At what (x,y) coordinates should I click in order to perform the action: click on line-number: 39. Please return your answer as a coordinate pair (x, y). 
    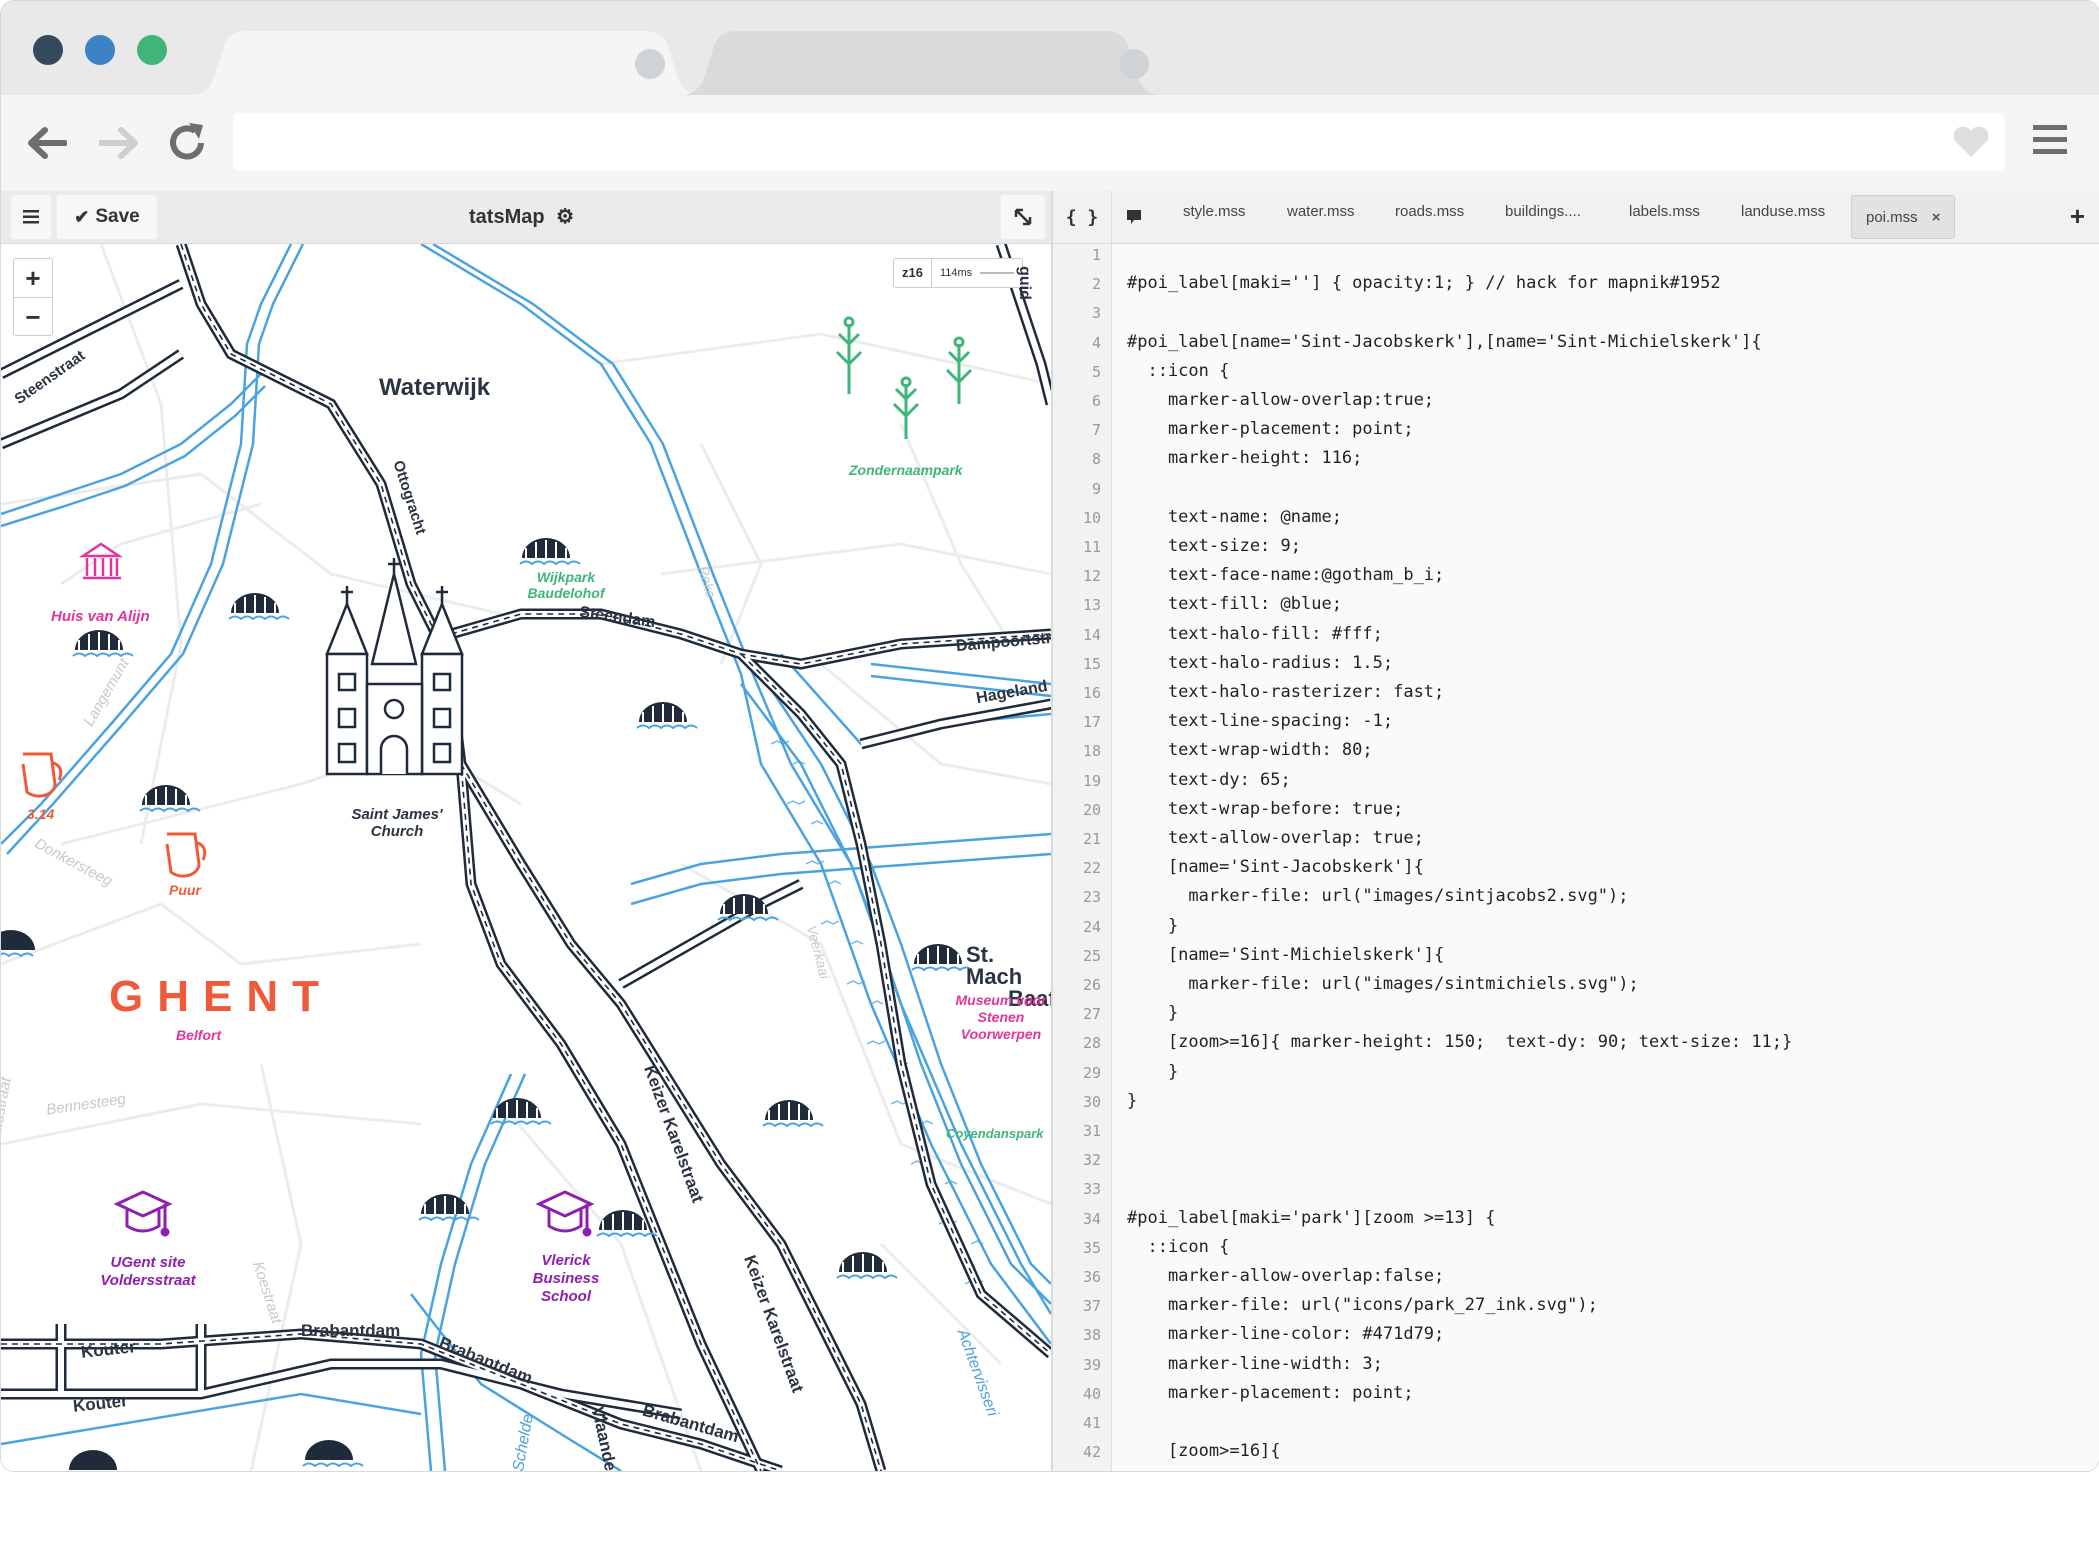
    Looking at the image, I should click on (1091, 1364).